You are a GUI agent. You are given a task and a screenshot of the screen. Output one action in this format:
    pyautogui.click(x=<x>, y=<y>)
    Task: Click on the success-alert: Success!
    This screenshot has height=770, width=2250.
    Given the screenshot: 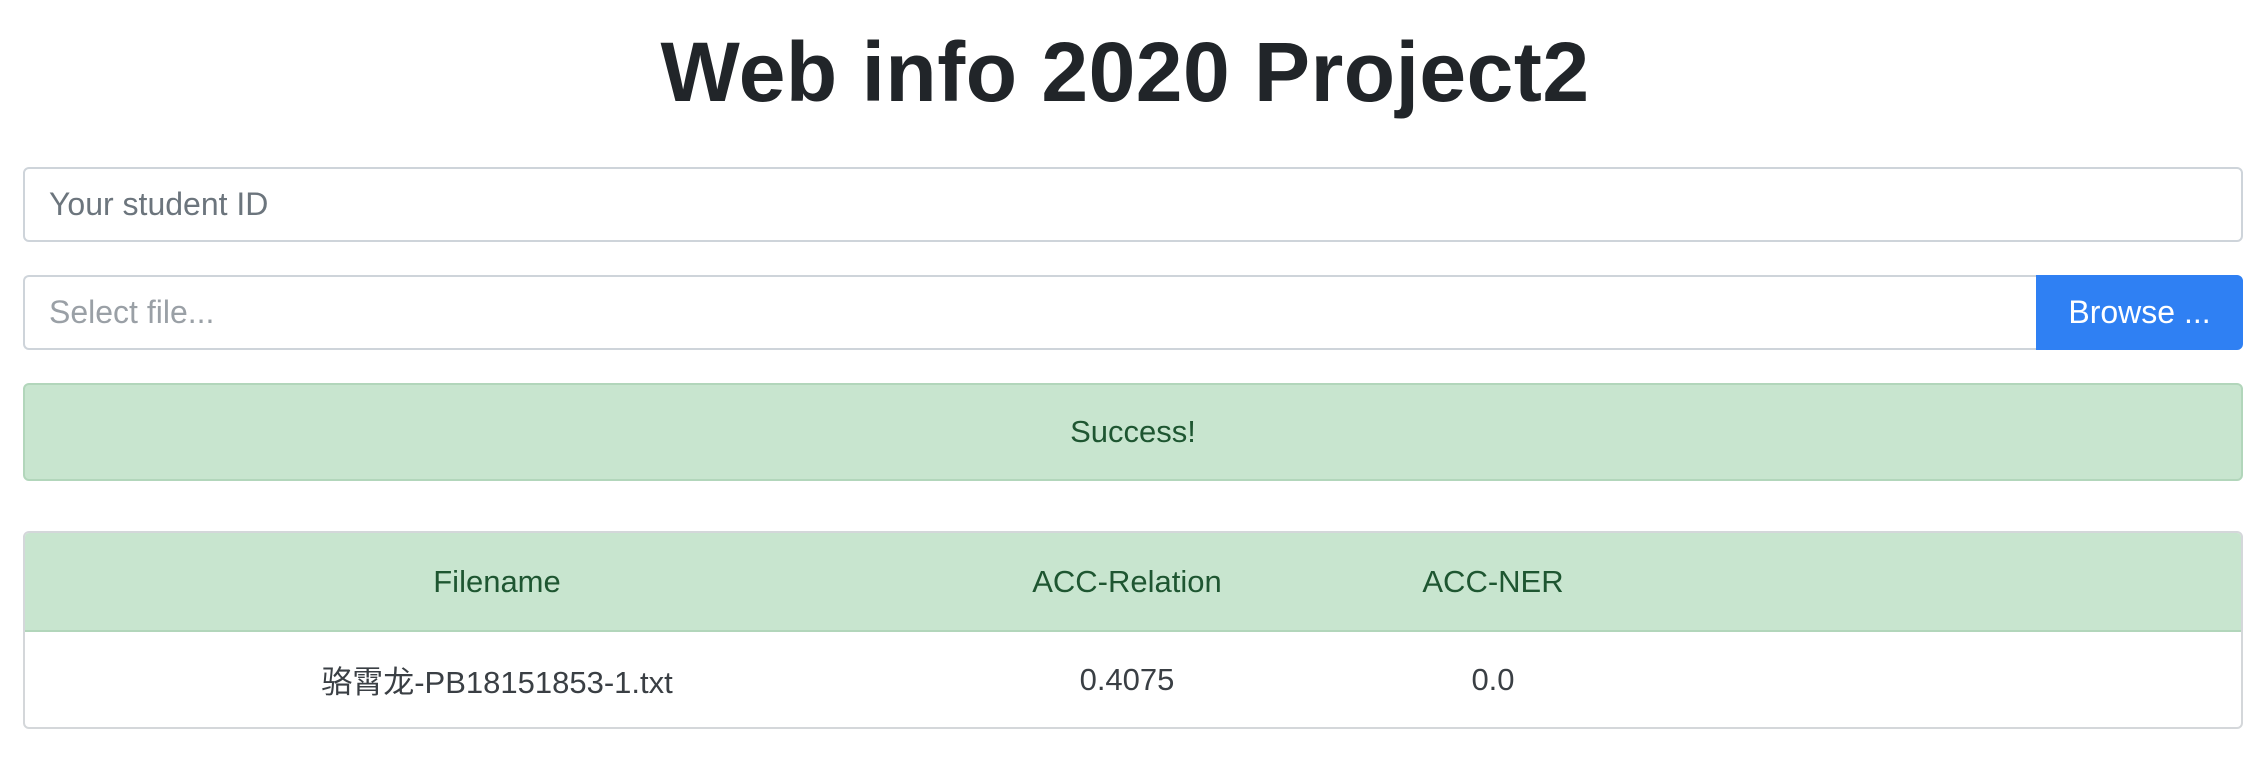 What is the action you would take?
    pyautogui.click(x=1133, y=432)
    